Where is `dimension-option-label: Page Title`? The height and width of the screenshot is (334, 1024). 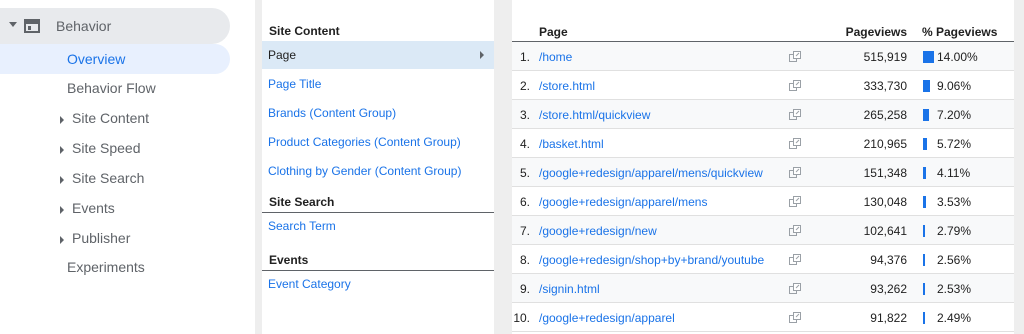
dimension-option-label: Page Title is located at coordinates (295, 84).